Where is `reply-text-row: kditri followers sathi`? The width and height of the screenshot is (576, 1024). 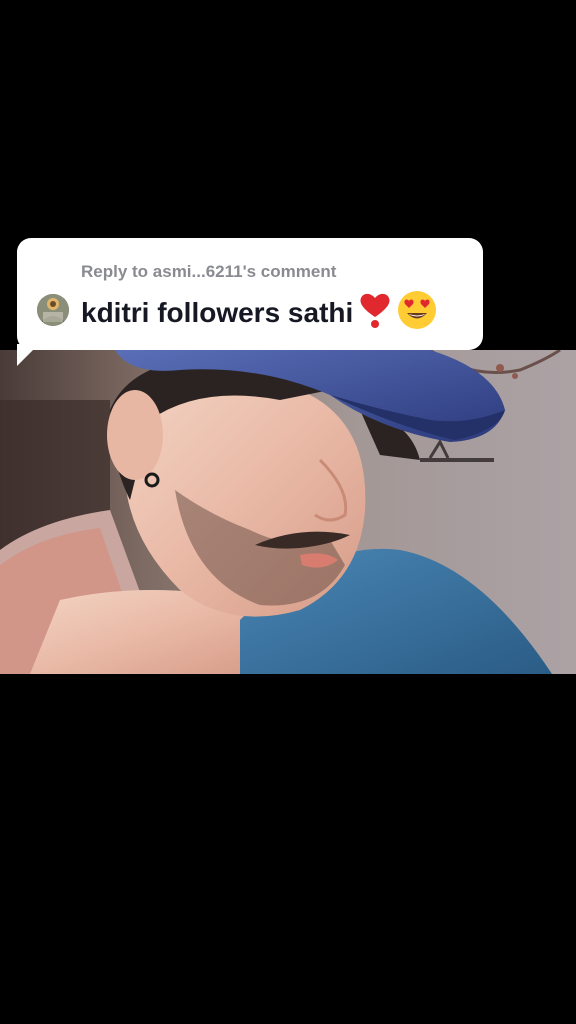
reply-text-row: kditri followers sathi is located at coordinates (259, 312).